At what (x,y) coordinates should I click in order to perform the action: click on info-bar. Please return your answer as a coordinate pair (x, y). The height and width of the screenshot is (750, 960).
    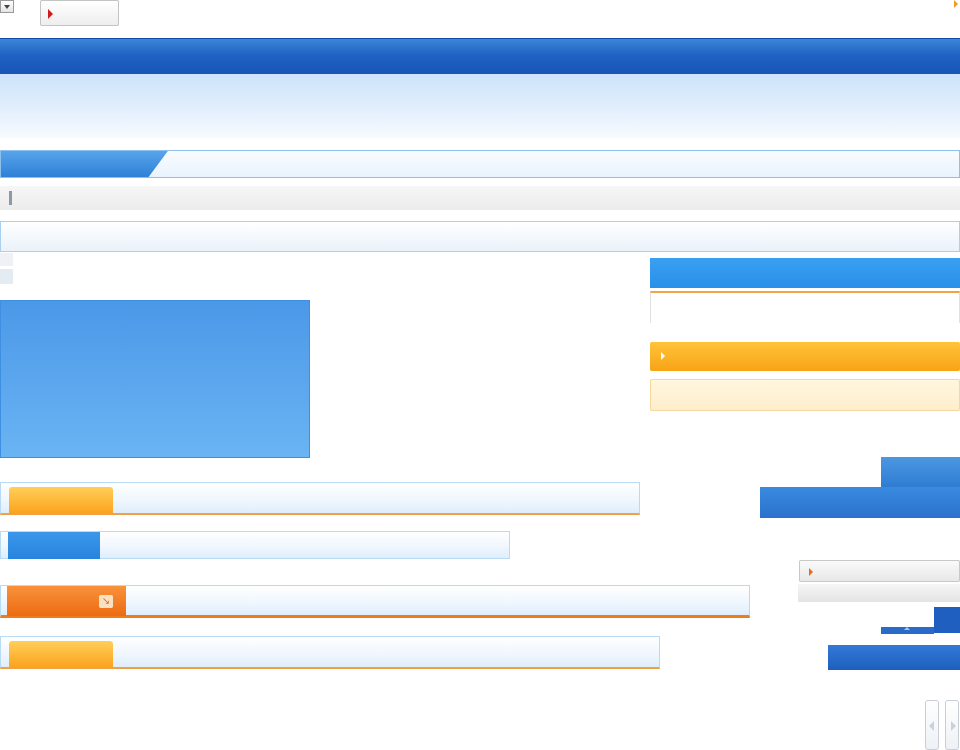
    Looking at the image, I should click on (480, 236).